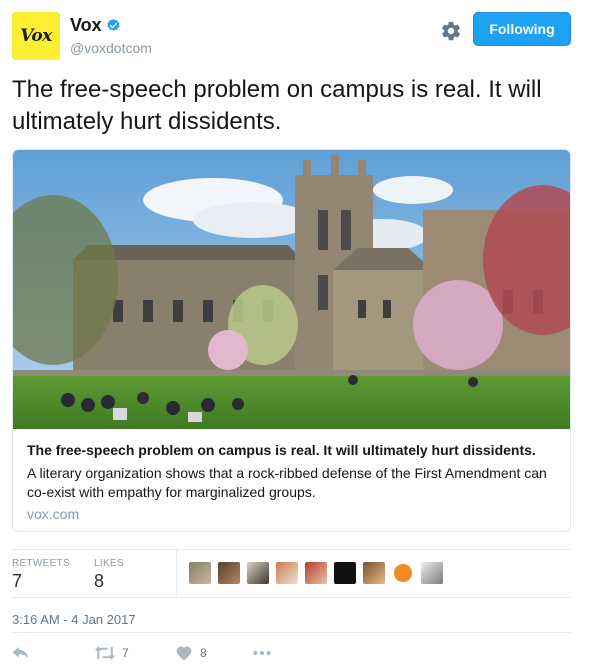  I want to click on avatar: Vox, so click(36, 36).